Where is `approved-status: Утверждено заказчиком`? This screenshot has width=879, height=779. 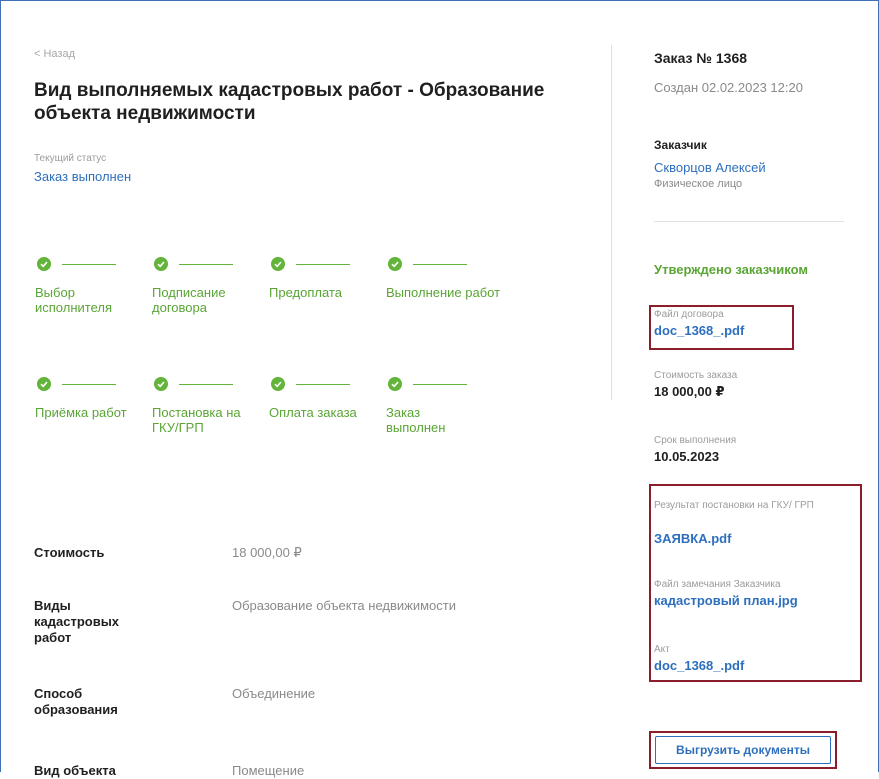 approved-status: Утверждено заказчиком is located at coordinates (731, 269).